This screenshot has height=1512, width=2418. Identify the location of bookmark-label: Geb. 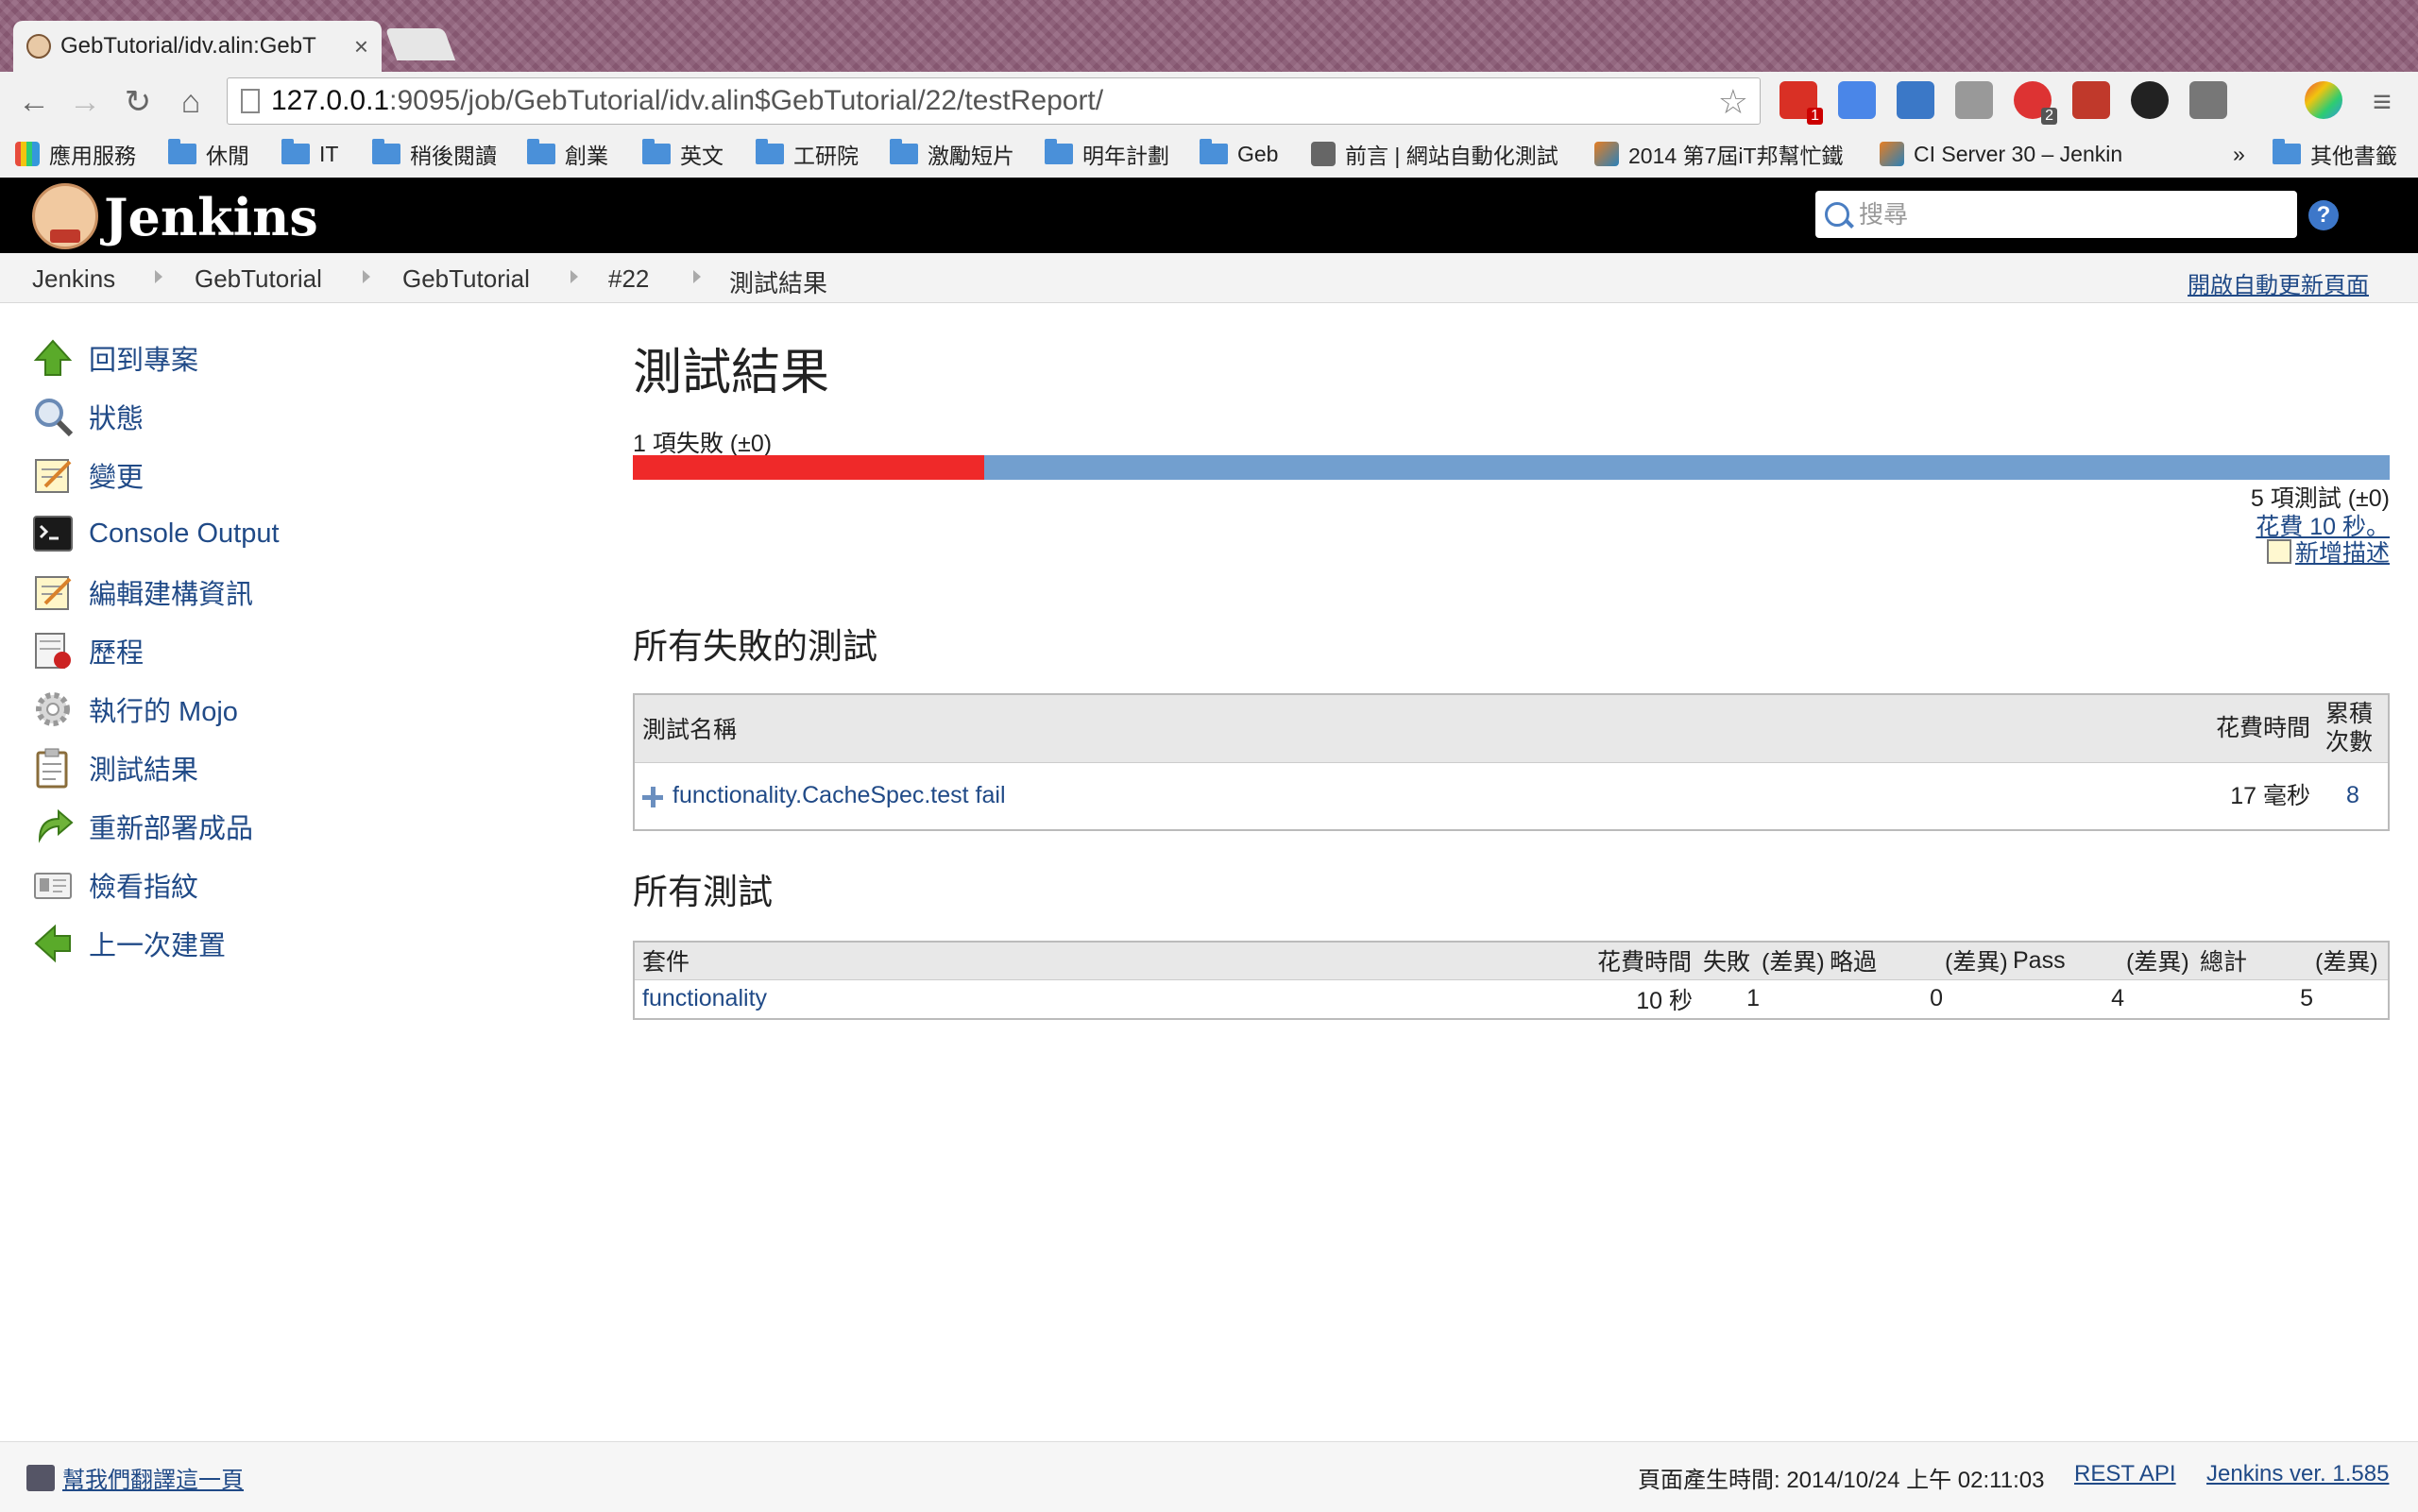
(1258, 154).